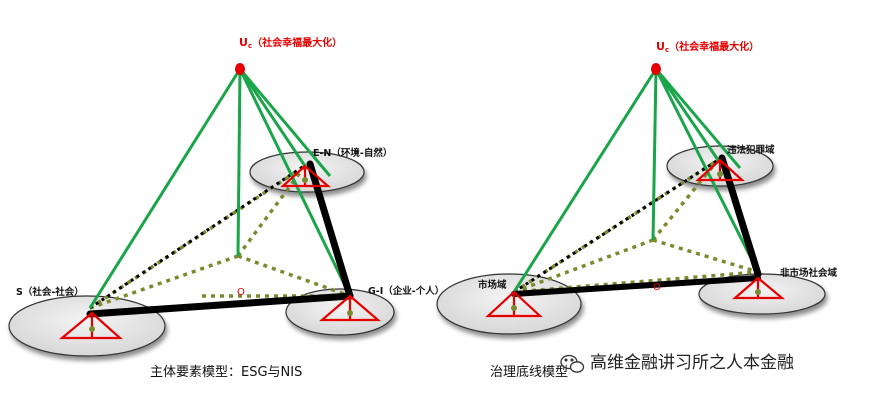 The image size is (874, 400). What do you see at coordinates (809, 273) in the screenshot?
I see `right-node-right-label: 非市场社会域` at bounding box center [809, 273].